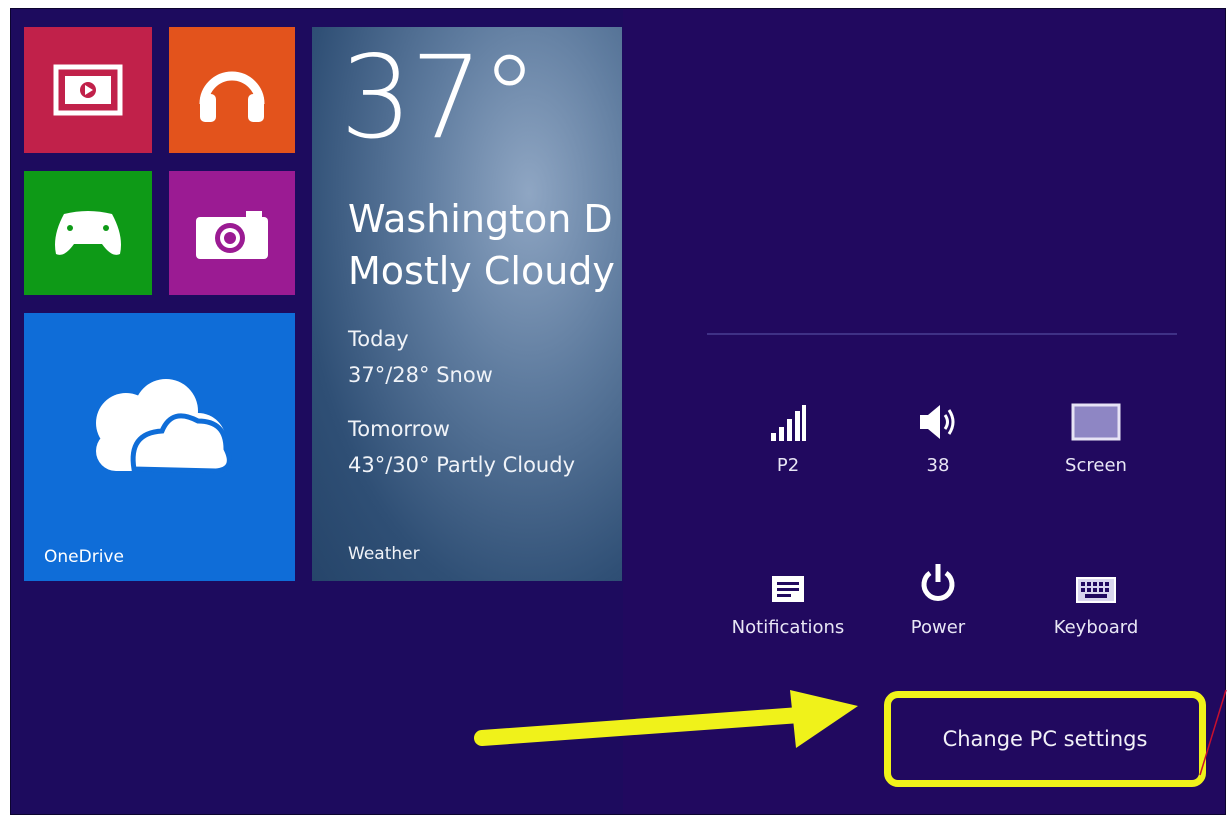  I want to click on cloud-icon, so click(164, 426).